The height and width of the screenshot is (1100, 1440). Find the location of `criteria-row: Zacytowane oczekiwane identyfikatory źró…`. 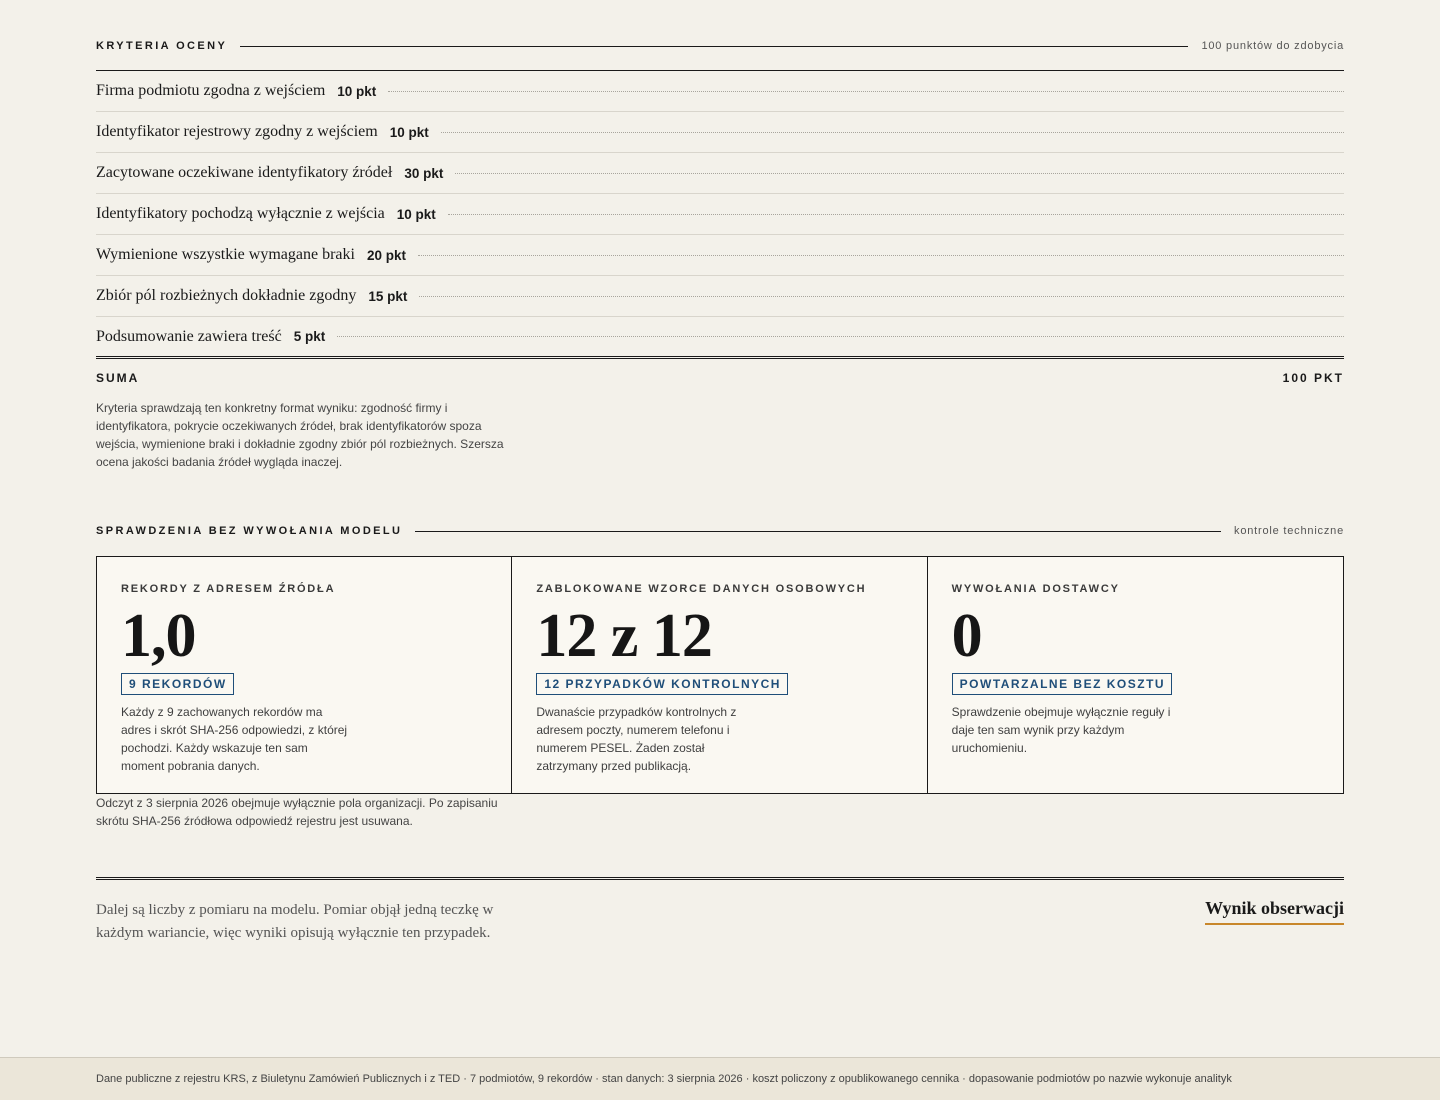

criteria-row: Zacytowane oczekiwane identyfikatory źró… is located at coordinates (720, 173).